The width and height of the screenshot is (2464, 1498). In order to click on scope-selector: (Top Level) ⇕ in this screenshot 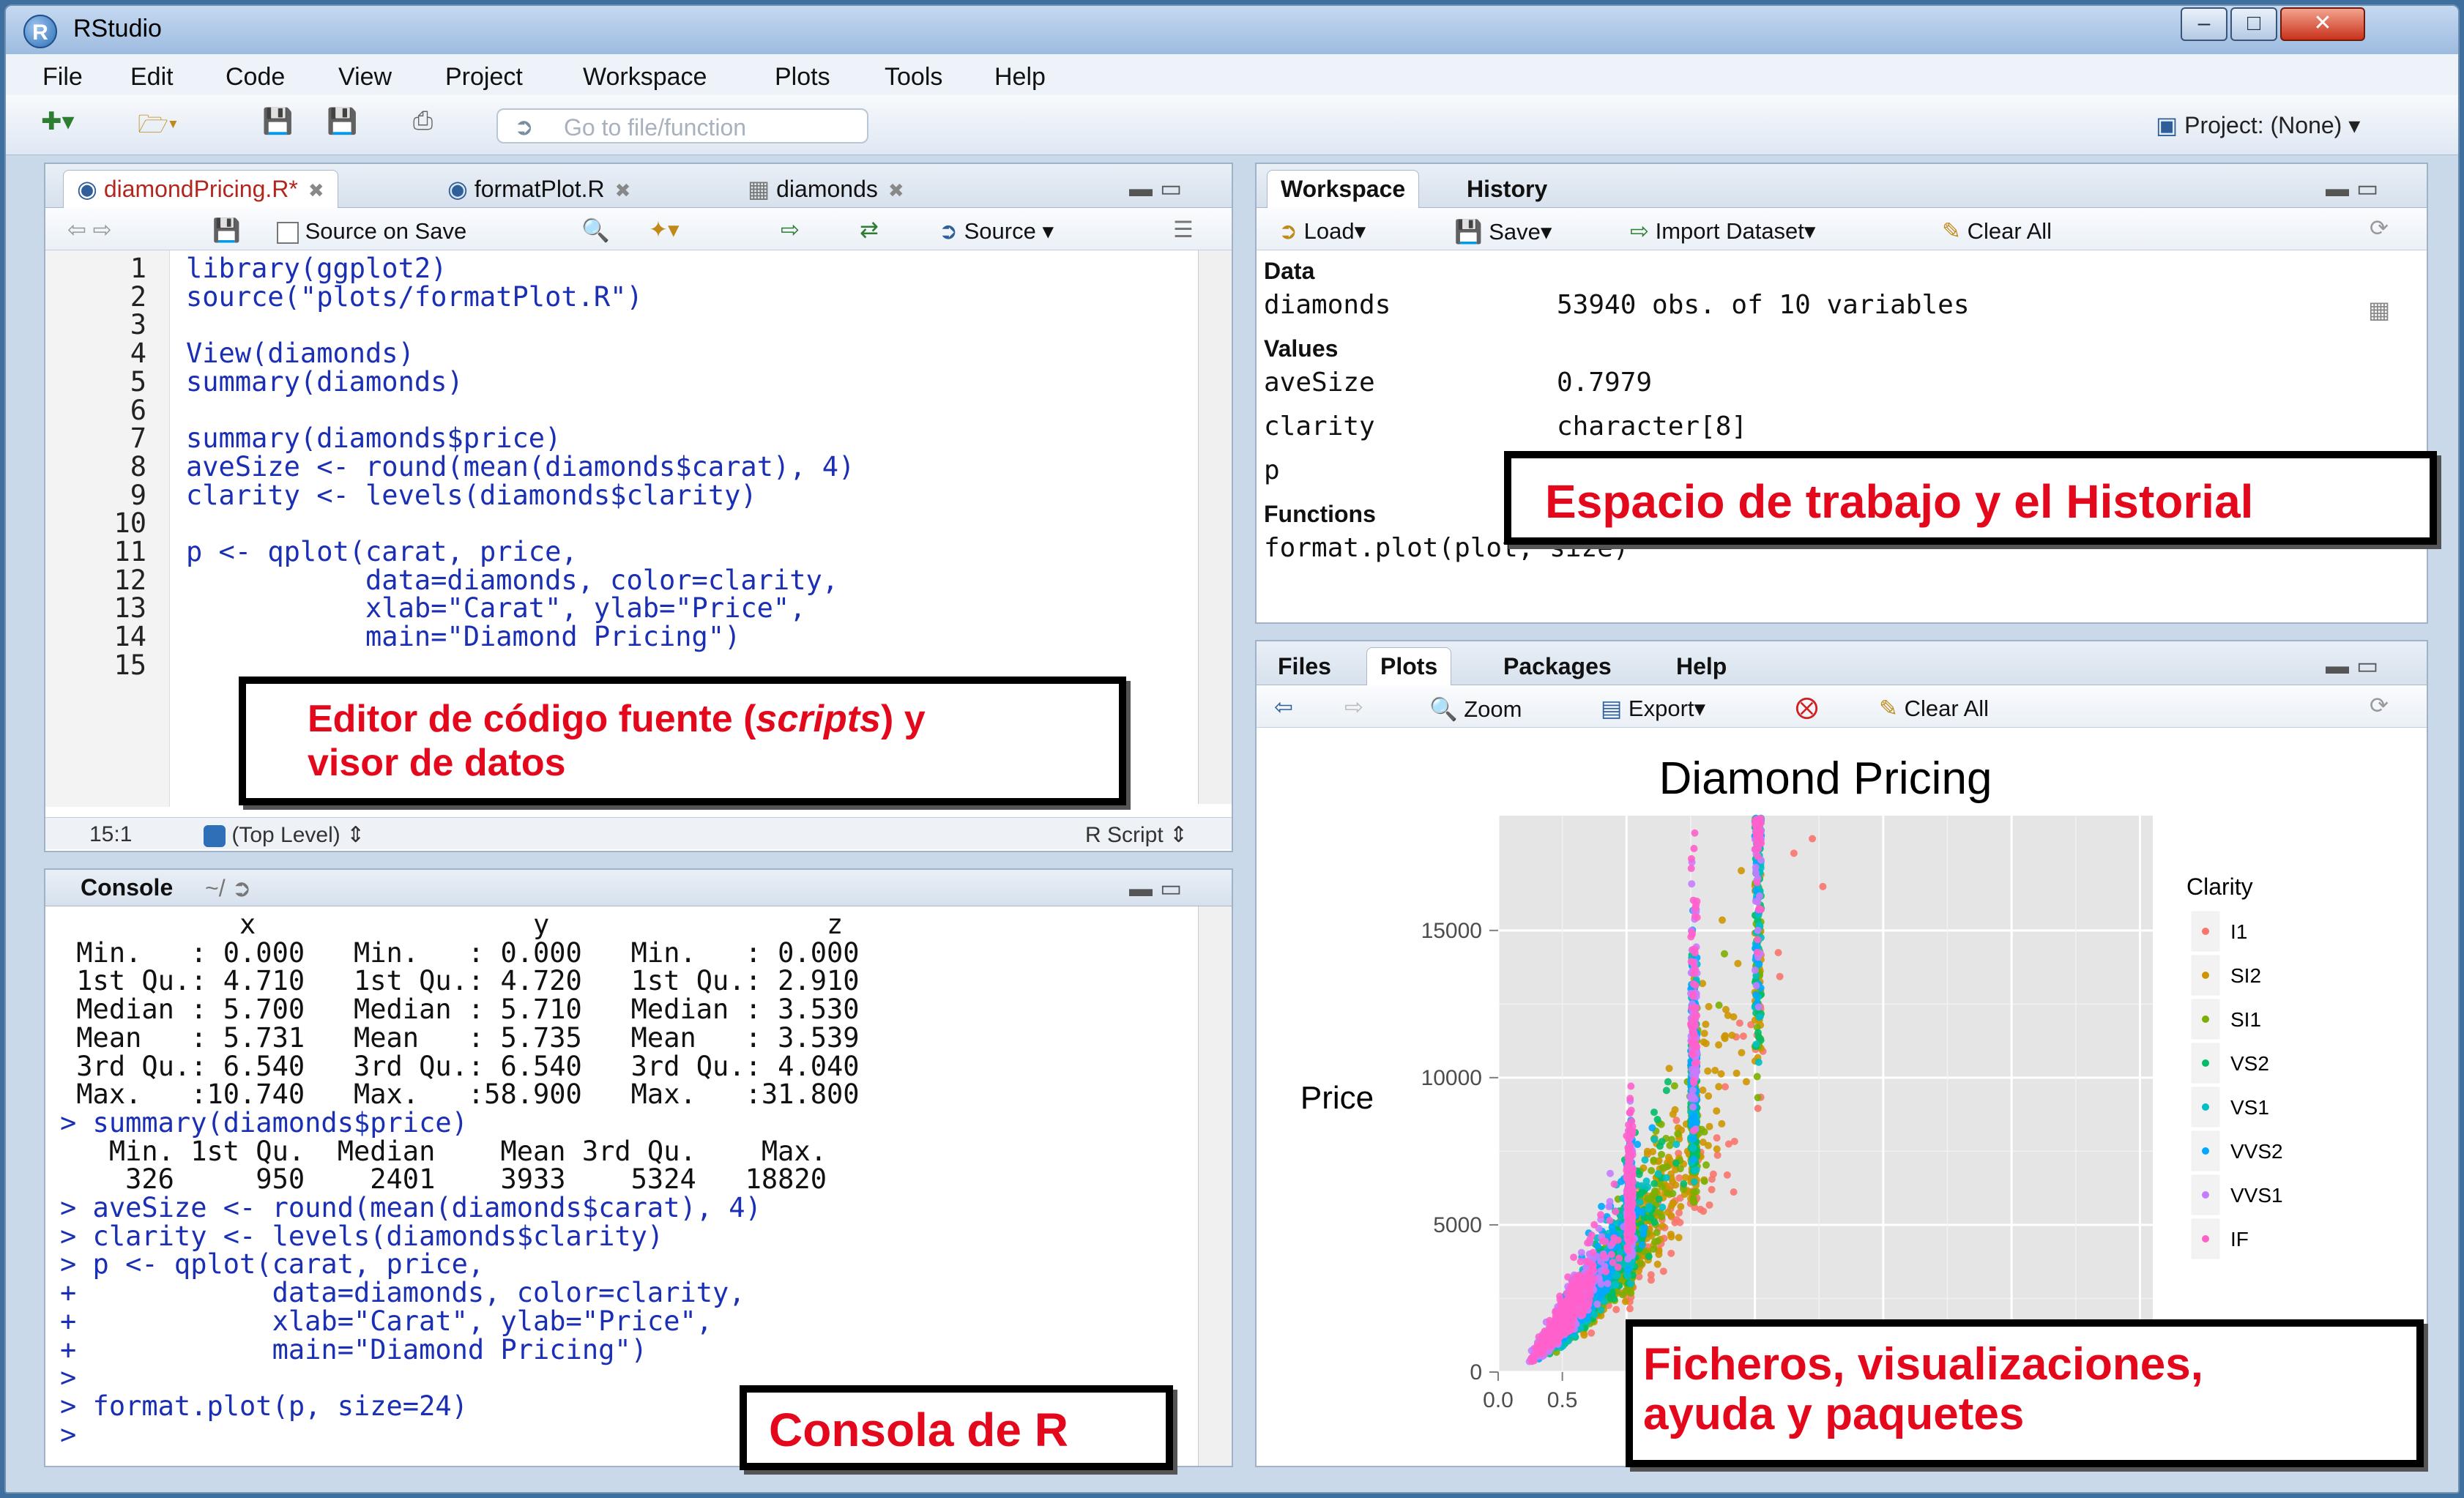, I will do `click(284, 835)`.